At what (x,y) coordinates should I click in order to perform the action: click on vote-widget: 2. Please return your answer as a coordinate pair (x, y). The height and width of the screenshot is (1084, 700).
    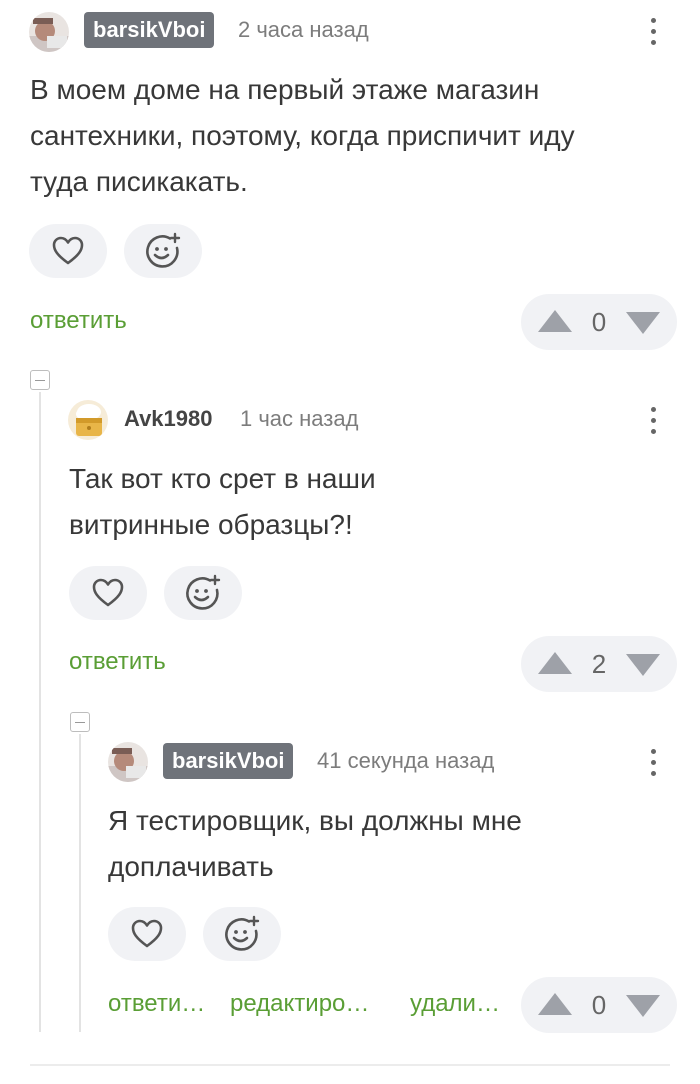
    Looking at the image, I should click on (599, 664).